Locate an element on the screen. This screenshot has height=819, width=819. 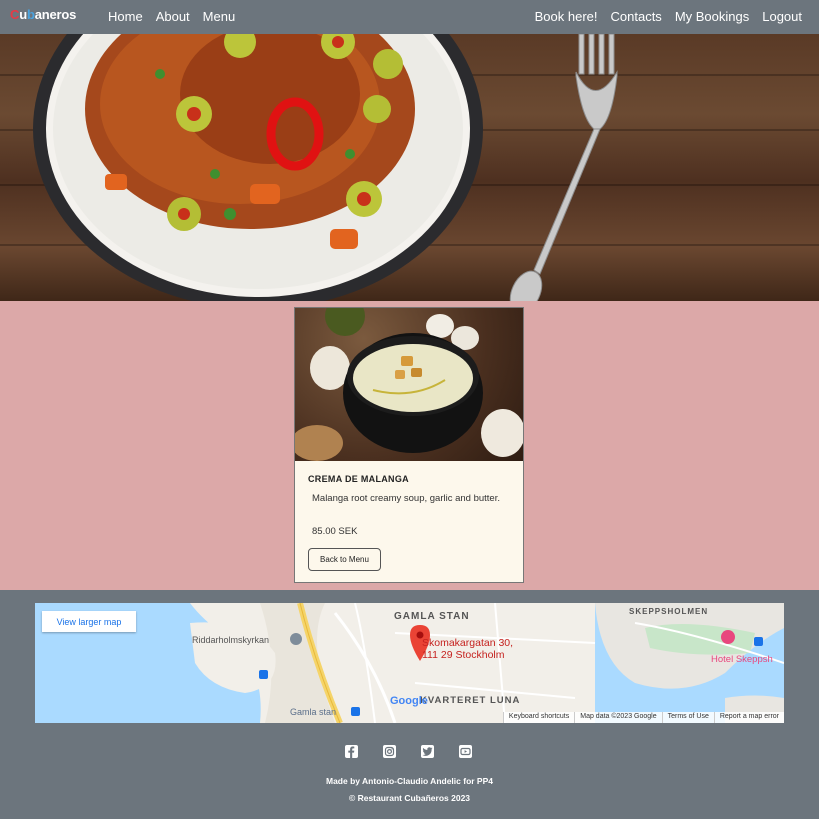
nav-link-about: About is located at coordinates (173, 16).